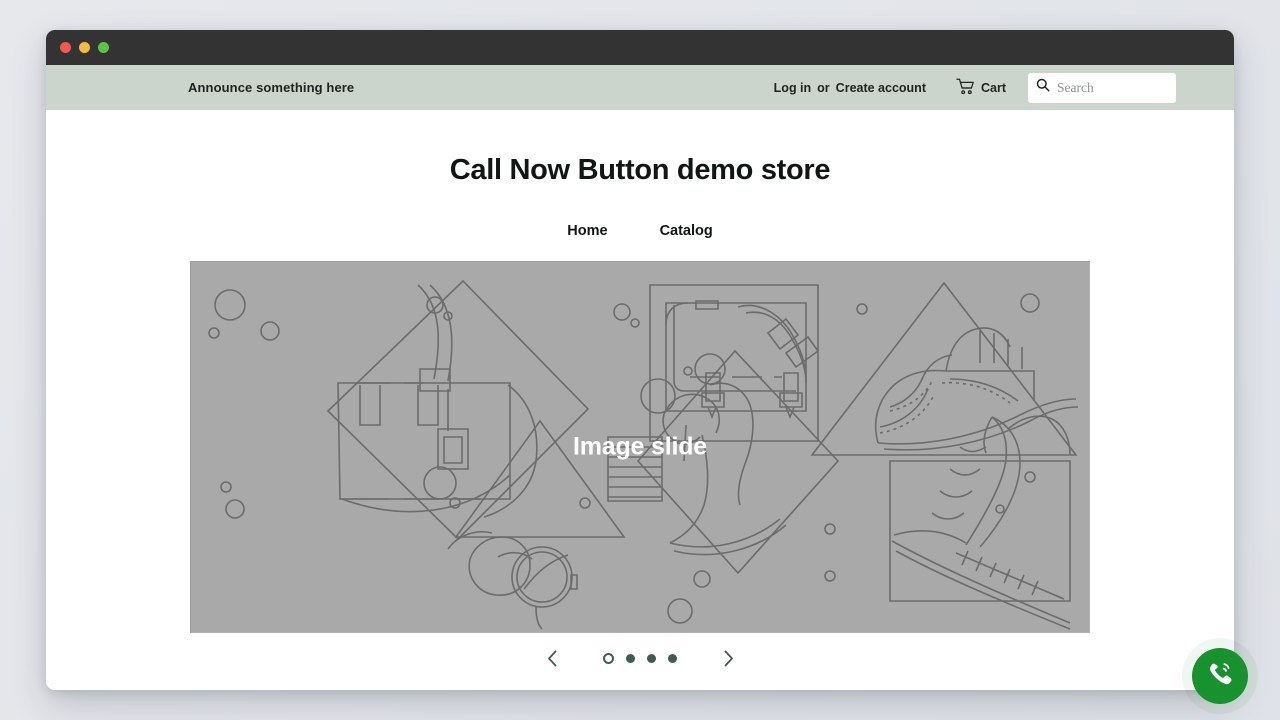 This screenshot has height=720, width=1280. What do you see at coordinates (686, 231) in the screenshot?
I see `nav-item-catalog: Catalog` at bounding box center [686, 231].